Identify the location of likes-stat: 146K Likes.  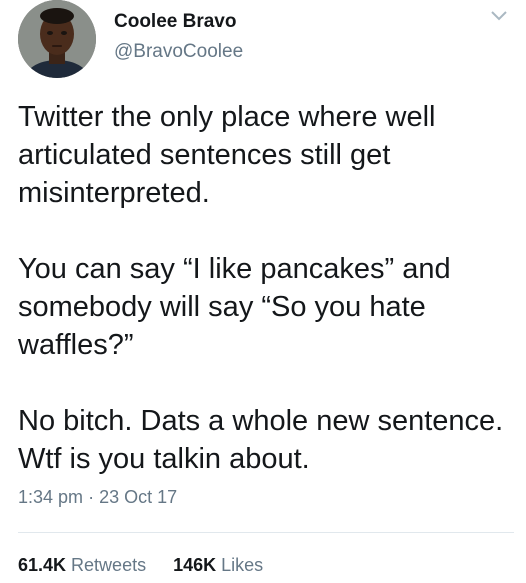
(218, 565).